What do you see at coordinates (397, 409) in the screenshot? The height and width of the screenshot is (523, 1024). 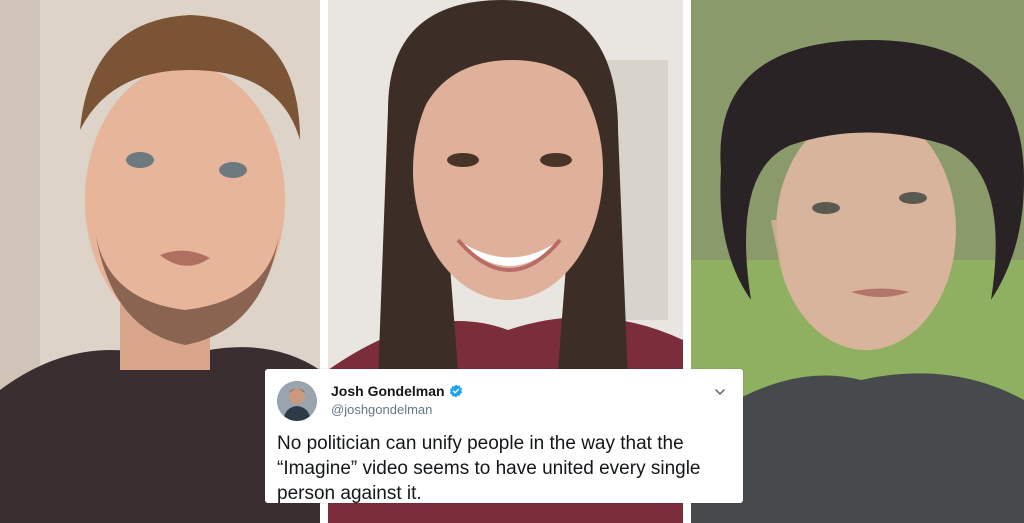 I see `author-handle: @joshgondelman` at bounding box center [397, 409].